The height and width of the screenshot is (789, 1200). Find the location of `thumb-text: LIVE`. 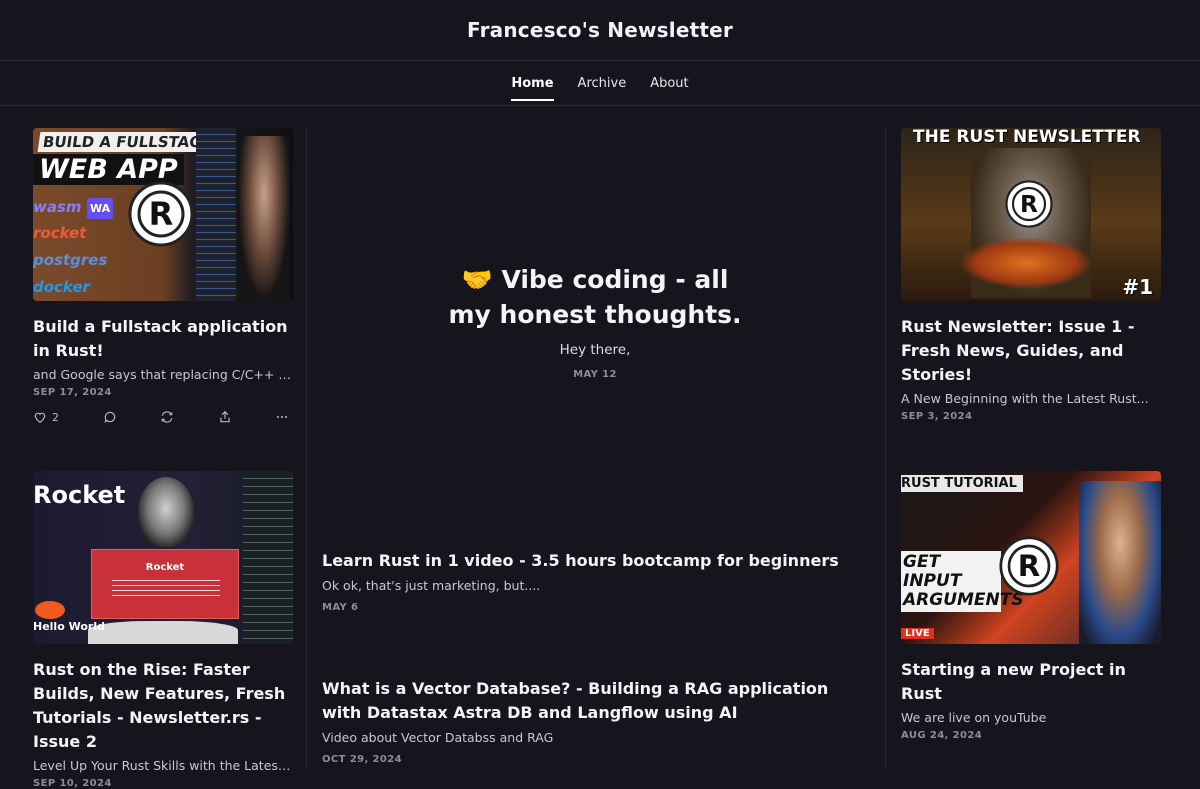

thumb-text: LIVE is located at coordinates (917, 633).